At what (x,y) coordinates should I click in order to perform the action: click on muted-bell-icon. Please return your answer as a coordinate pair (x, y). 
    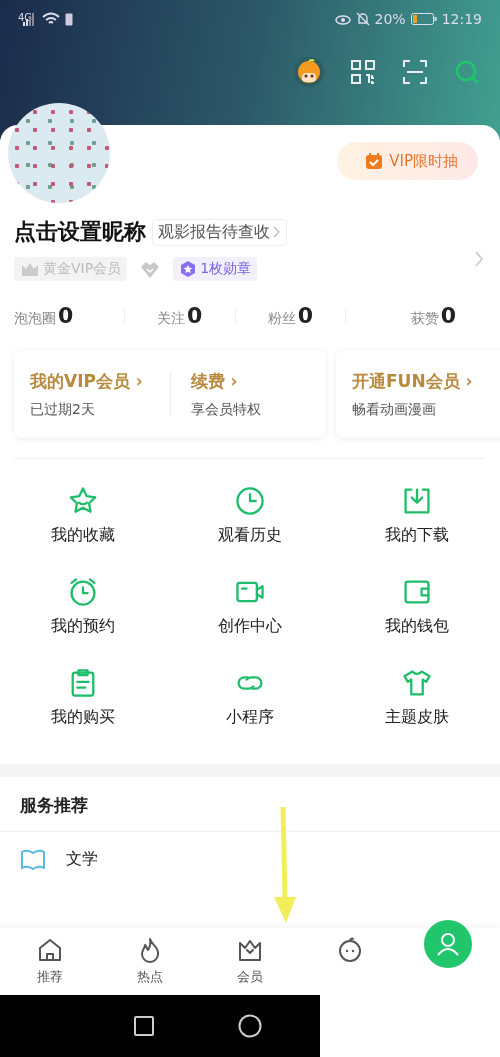
    Looking at the image, I should click on (362, 19).